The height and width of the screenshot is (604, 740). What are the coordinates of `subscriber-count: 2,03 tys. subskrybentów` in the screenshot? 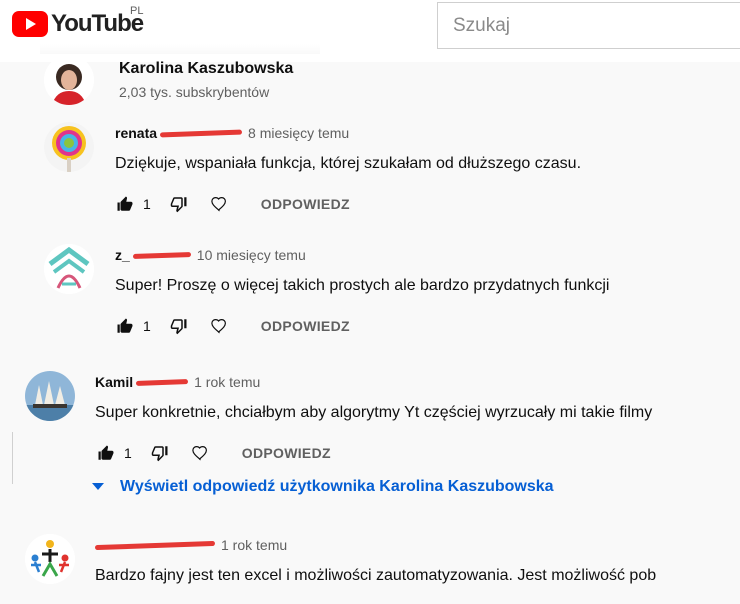 It's located at (194, 92).